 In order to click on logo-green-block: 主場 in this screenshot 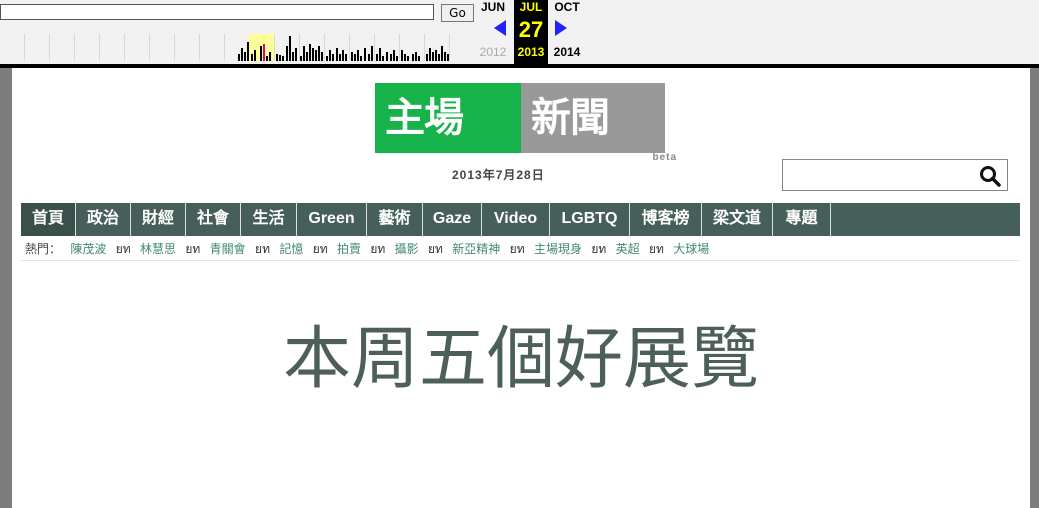, I will do `click(448, 118)`.